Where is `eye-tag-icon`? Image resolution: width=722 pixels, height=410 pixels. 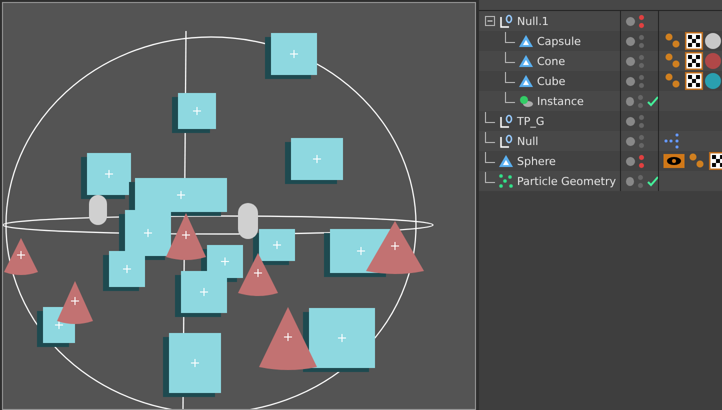 eye-tag-icon is located at coordinates (674, 161).